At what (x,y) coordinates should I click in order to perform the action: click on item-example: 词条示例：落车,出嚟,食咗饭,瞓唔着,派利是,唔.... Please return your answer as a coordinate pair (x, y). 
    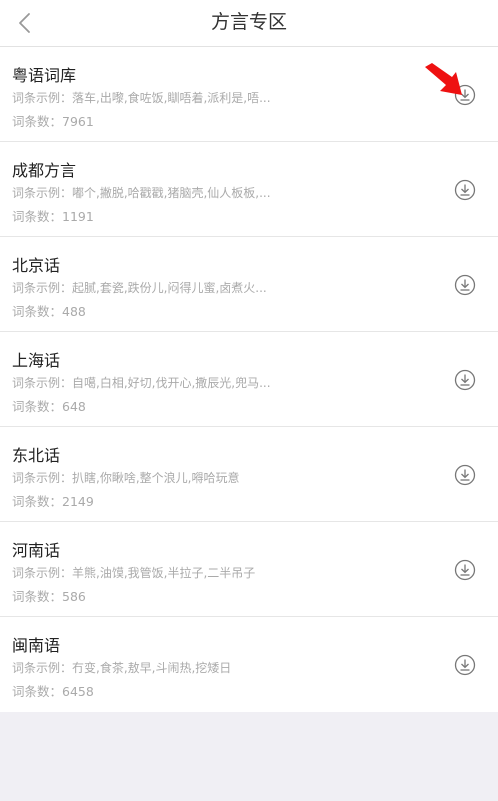
    Looking at the image, I should click on (141, 98).